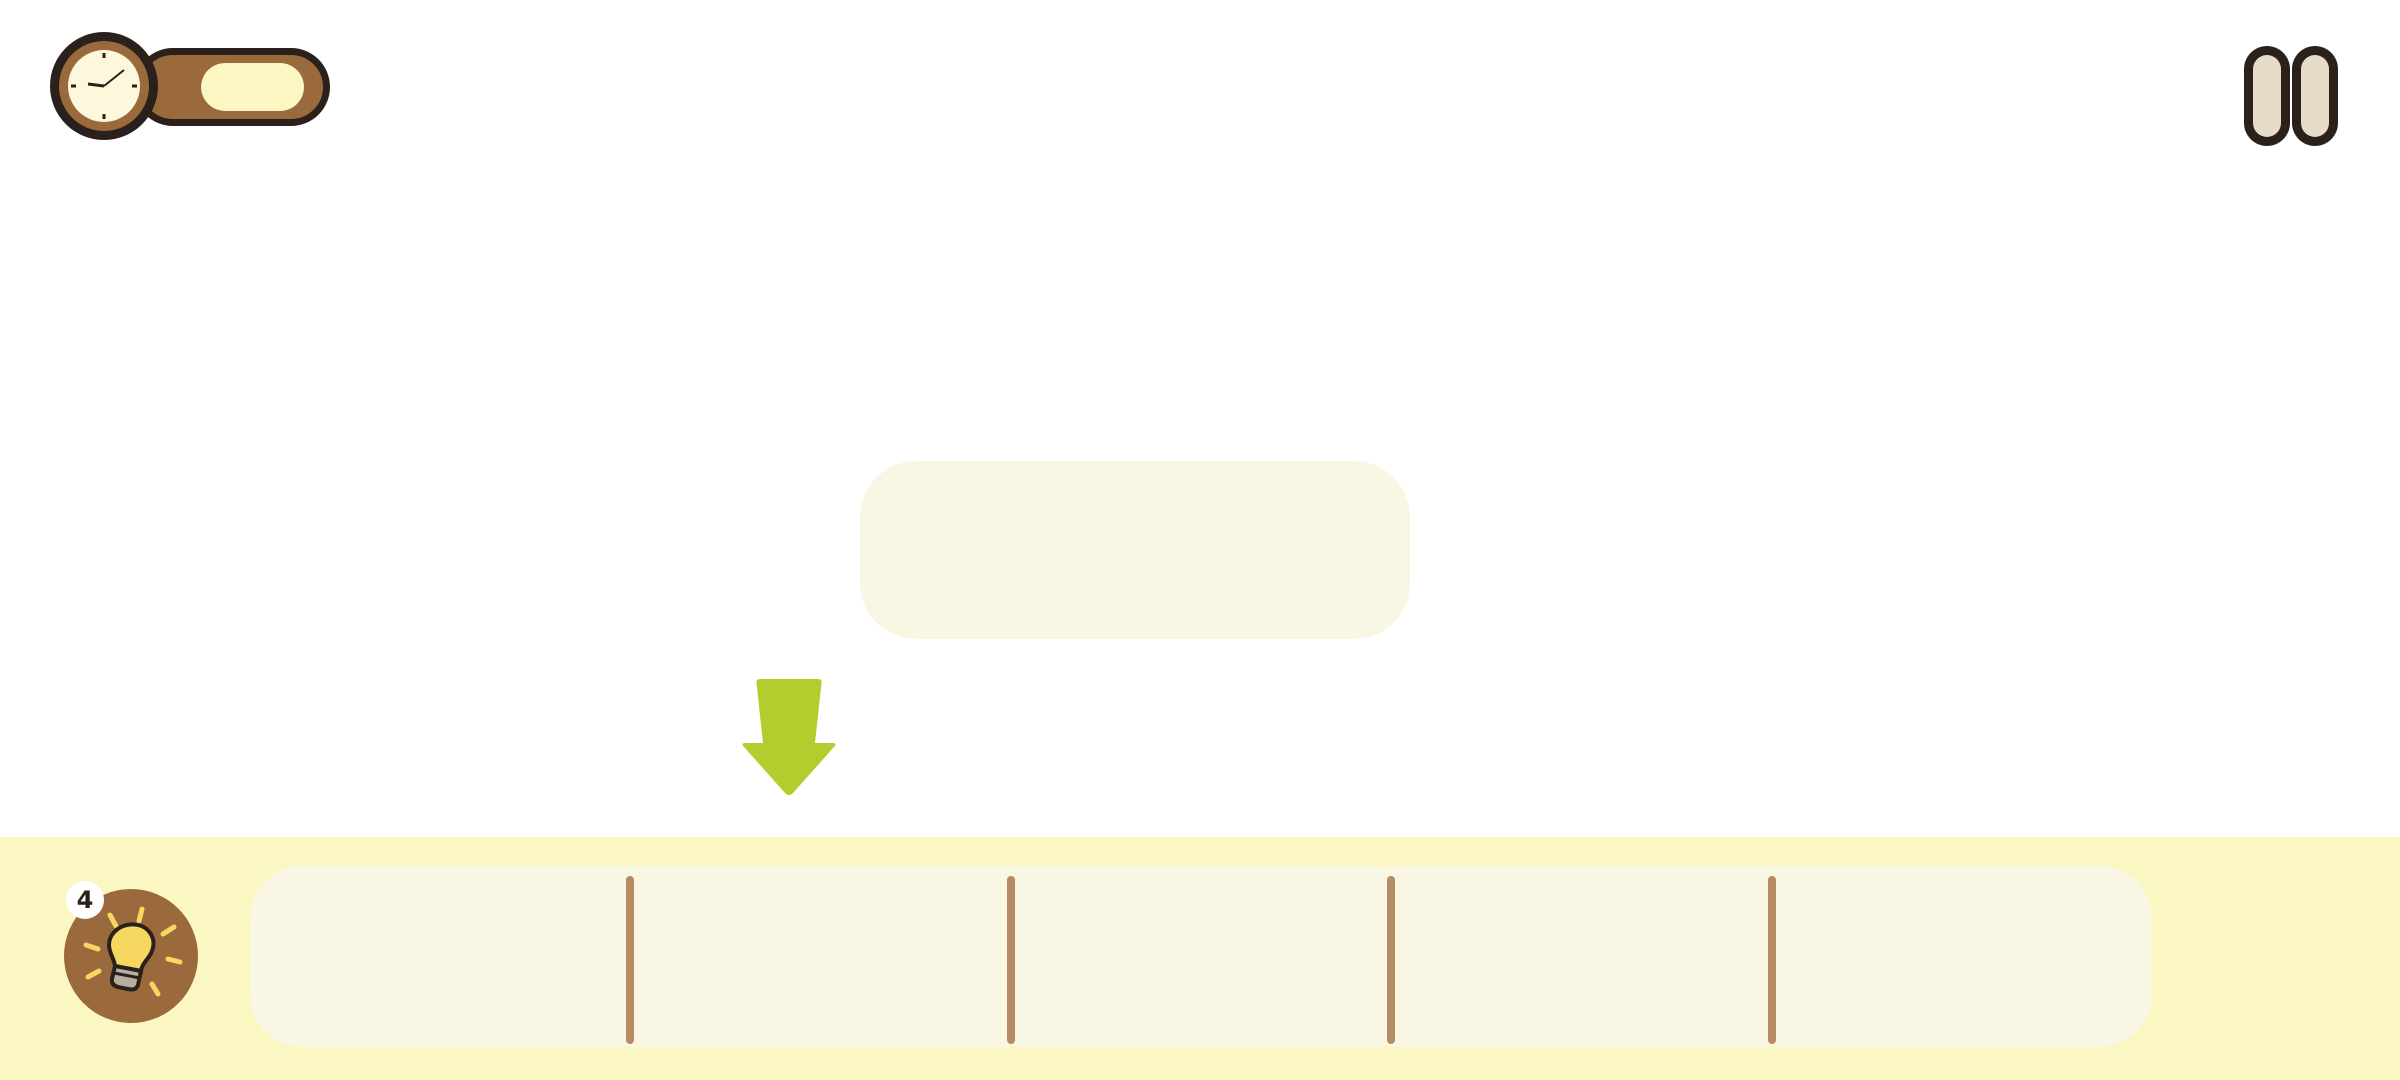 The width and height of the screenshot is (2400, 1080). I want to click on hint-button: 4, so click(131, 953).